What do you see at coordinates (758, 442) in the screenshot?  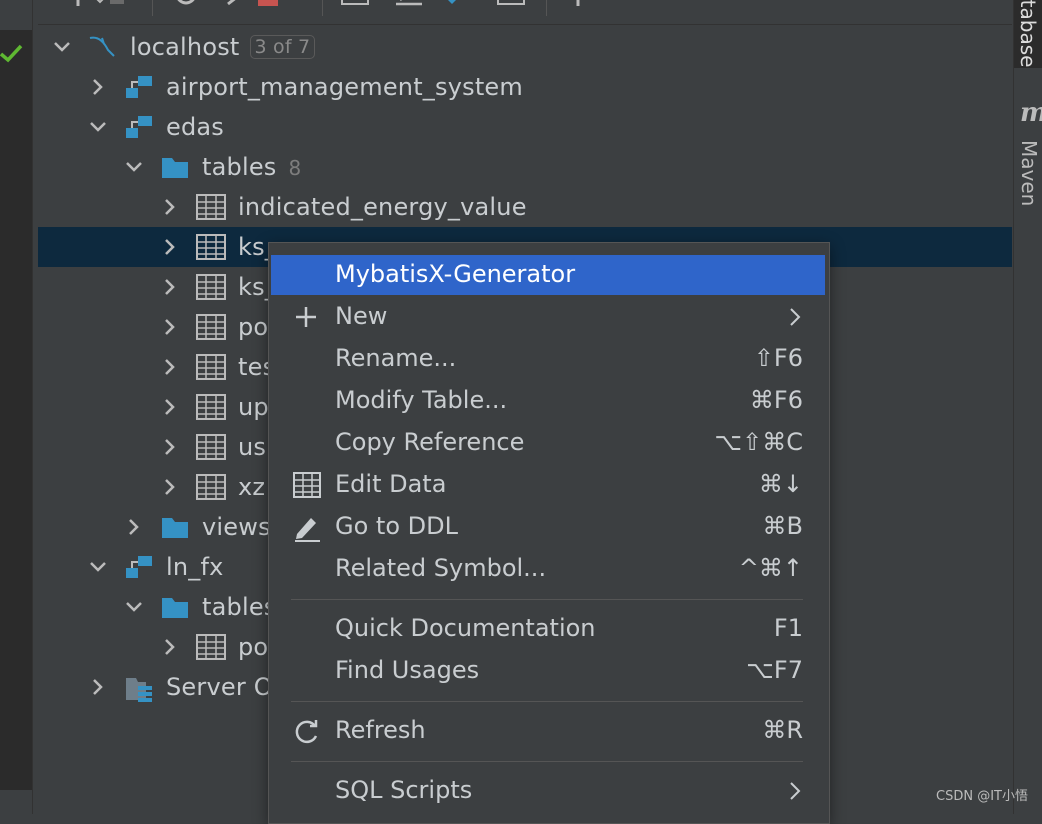 I see `menu-item-shortcut: ⌥⇧⌘C` at bounding box center [758, 442].